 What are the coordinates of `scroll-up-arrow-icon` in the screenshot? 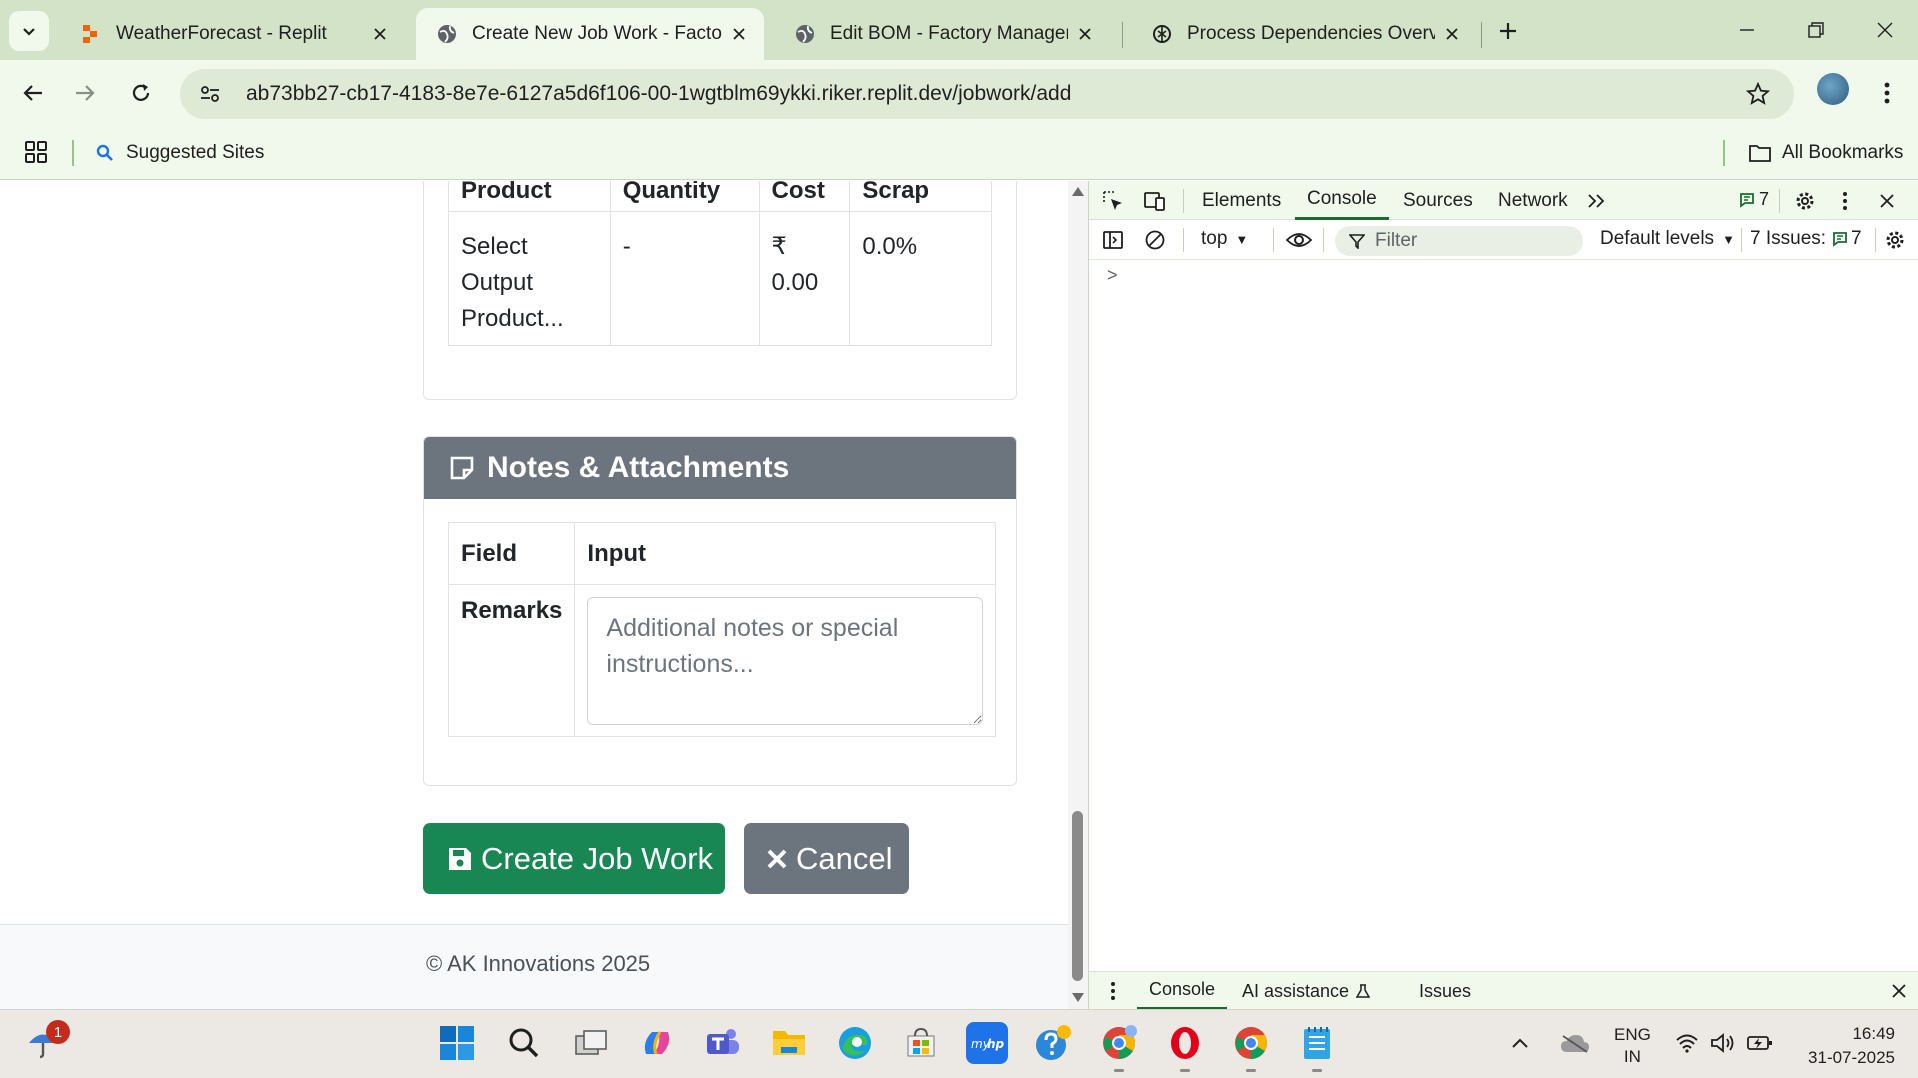 It's located at (1078, 191).